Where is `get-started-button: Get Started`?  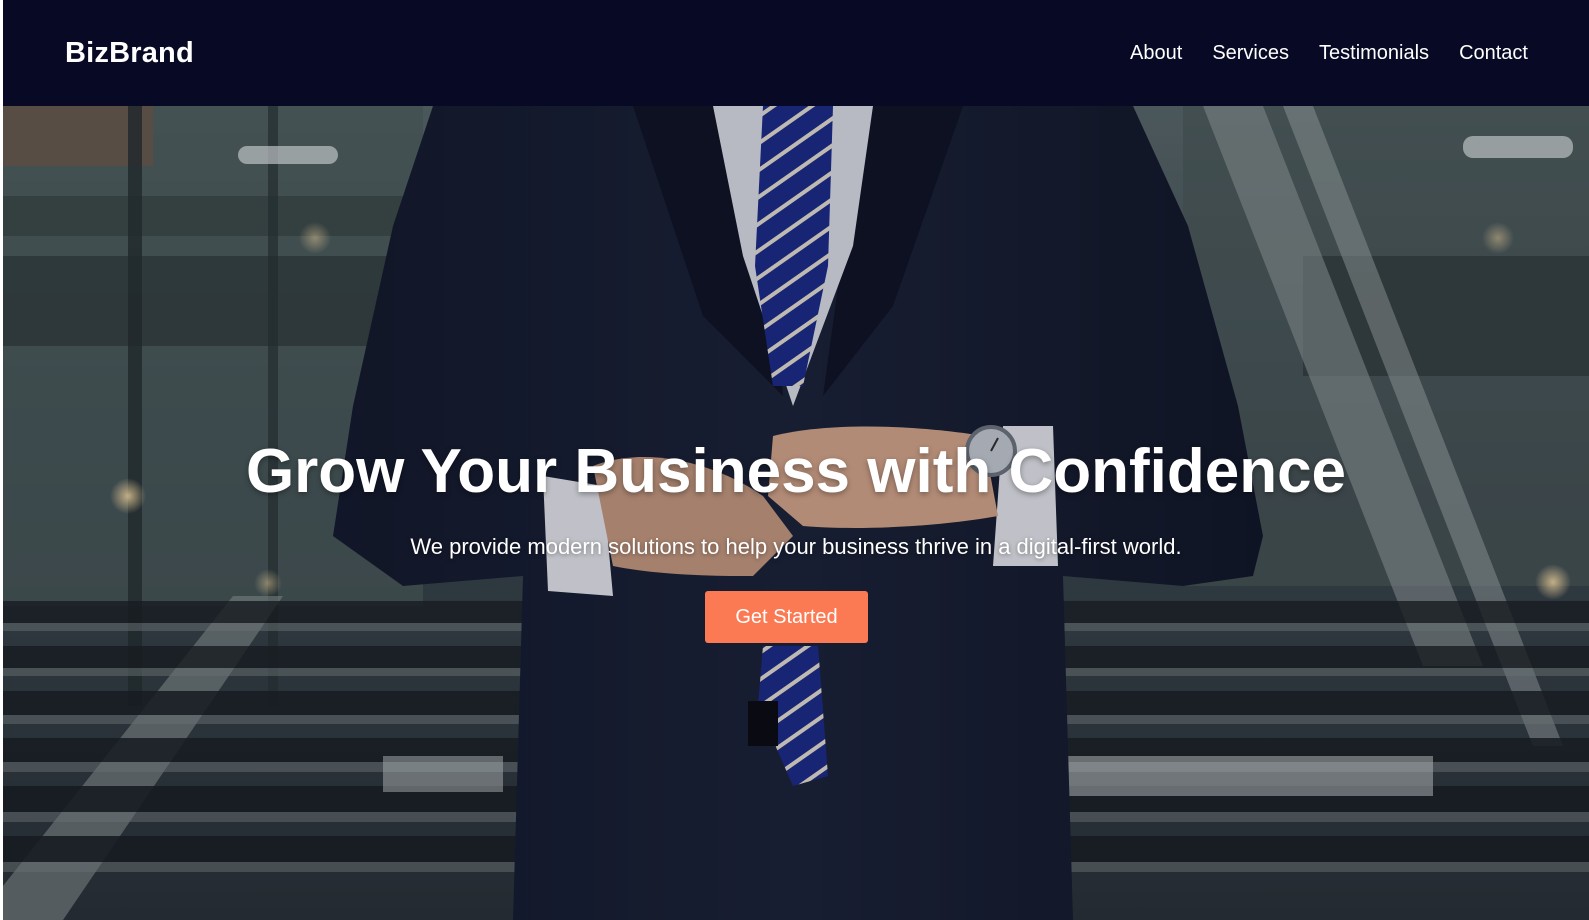 get-started-button: Get Started is located at coordinates (786, 617).